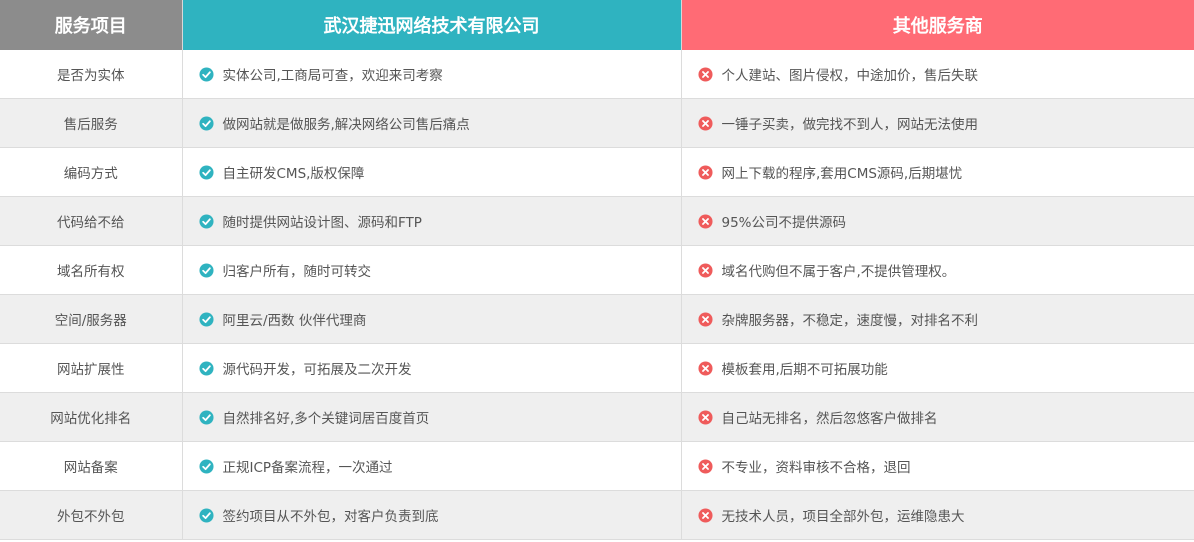  Describe the element at coordinates (850, 321) in the screenshot. I see `row-others-text: 杂牌服务器，不稳定，速度慢，对排名不利` at that location.